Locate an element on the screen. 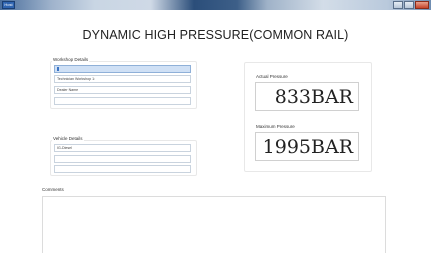 This screenshot has width=431, height=253. vehicle-details-label: Vehicle Details is located at coordinates (68, 138).